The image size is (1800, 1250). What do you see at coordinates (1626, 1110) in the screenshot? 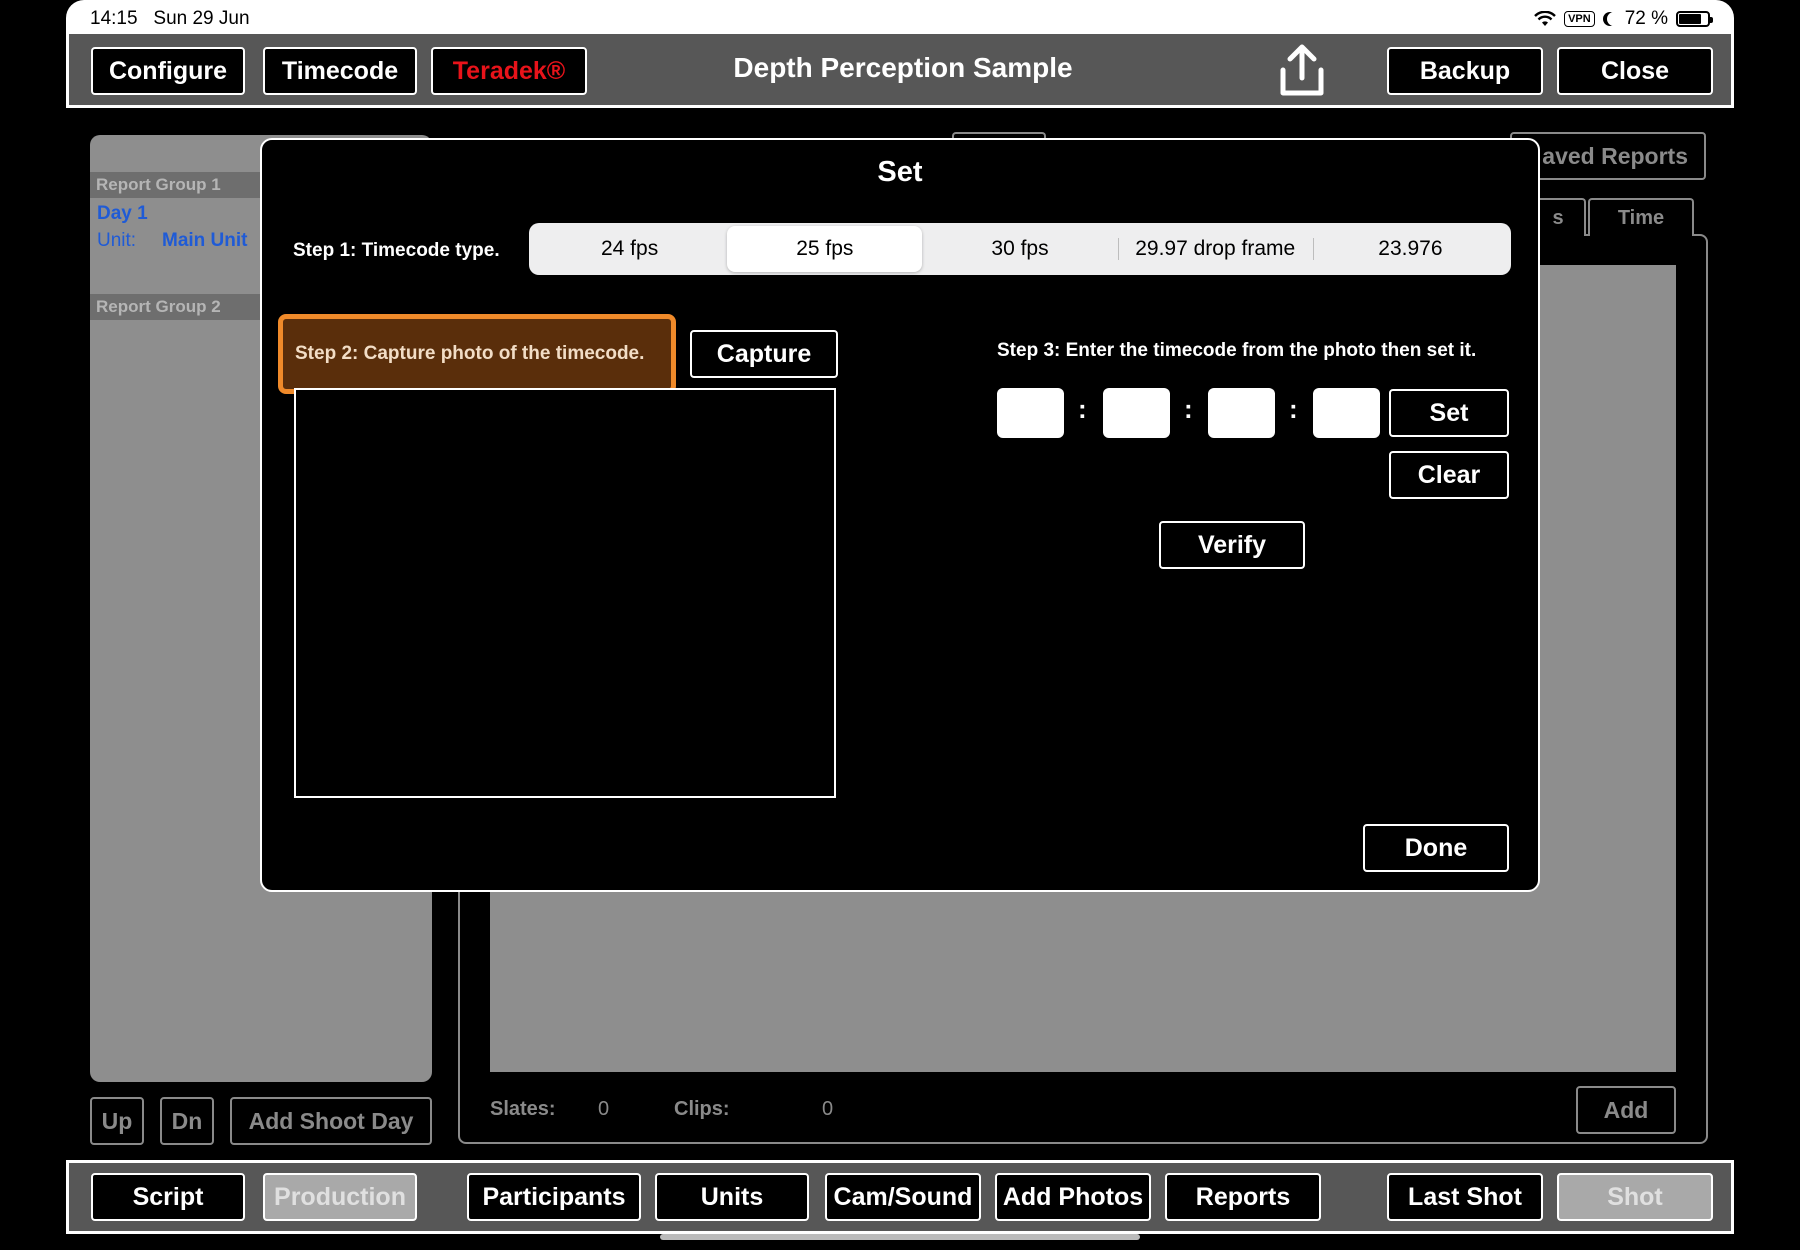
I see `add-button: Add` at bounding box center [1626, 1110].